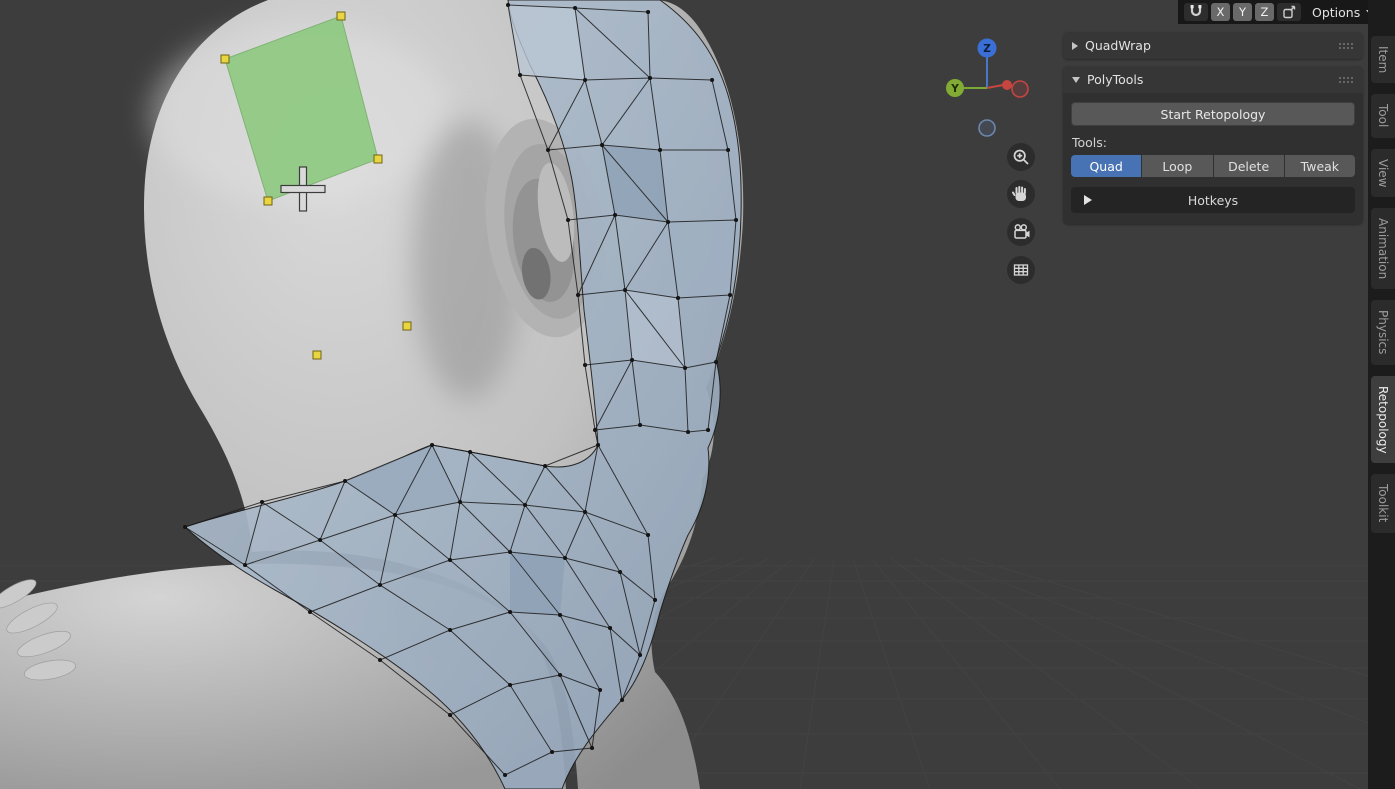  I want to click on snap-magnet-icon, so click(1196, 11).